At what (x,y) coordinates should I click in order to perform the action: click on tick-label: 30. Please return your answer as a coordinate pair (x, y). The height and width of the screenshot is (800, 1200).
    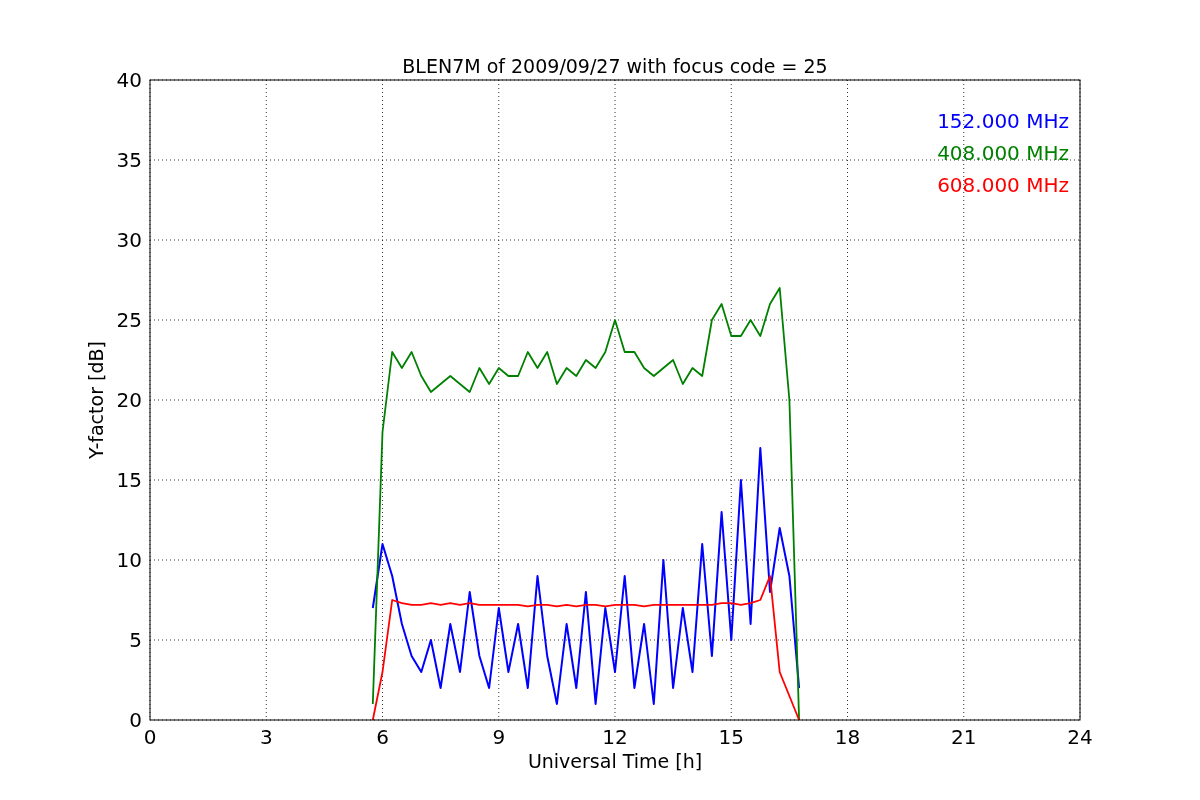
    Looking at the image, I should click on (129, 240).